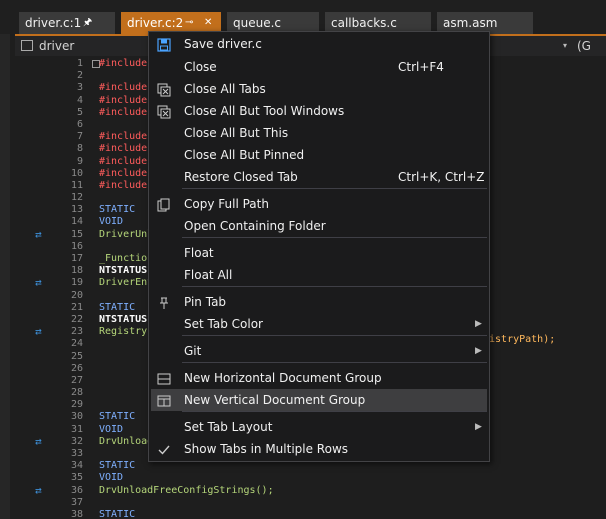  What do you see at coordinates (123, 271) in the screenshot?
I see `code-text: NTSTATUS` at bounding box center [123, 271].